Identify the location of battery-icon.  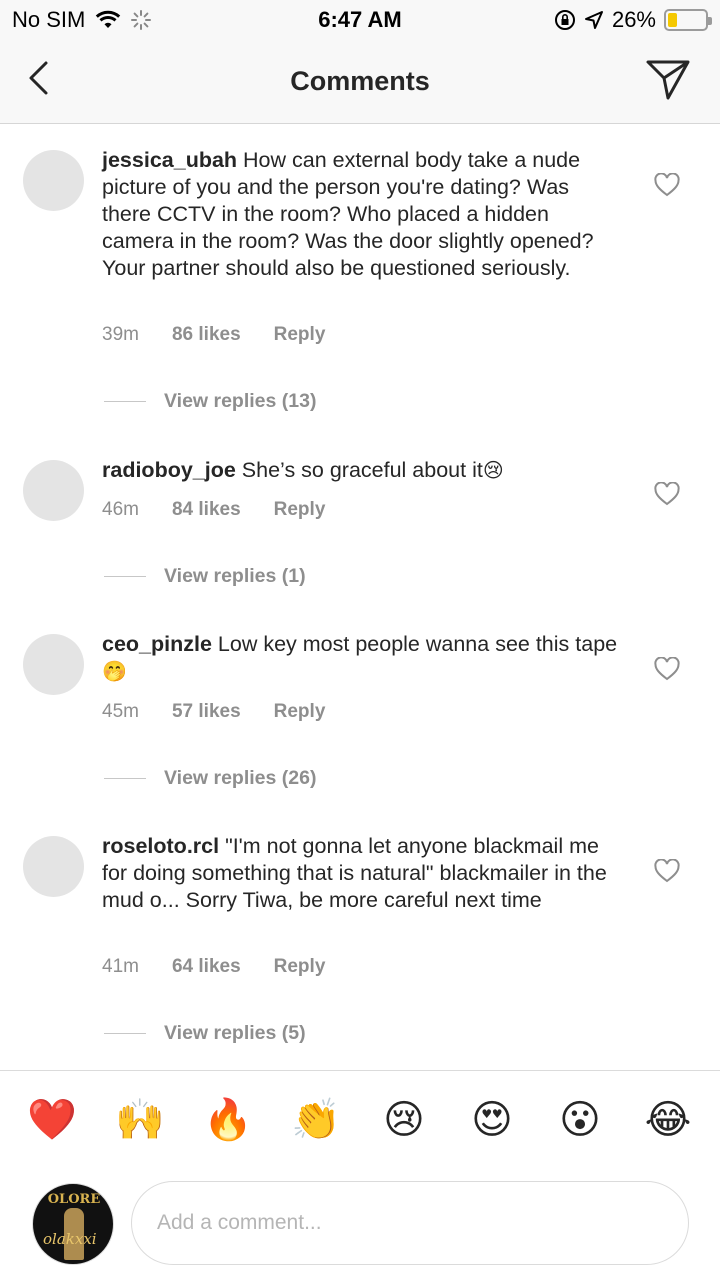
(688, 20).